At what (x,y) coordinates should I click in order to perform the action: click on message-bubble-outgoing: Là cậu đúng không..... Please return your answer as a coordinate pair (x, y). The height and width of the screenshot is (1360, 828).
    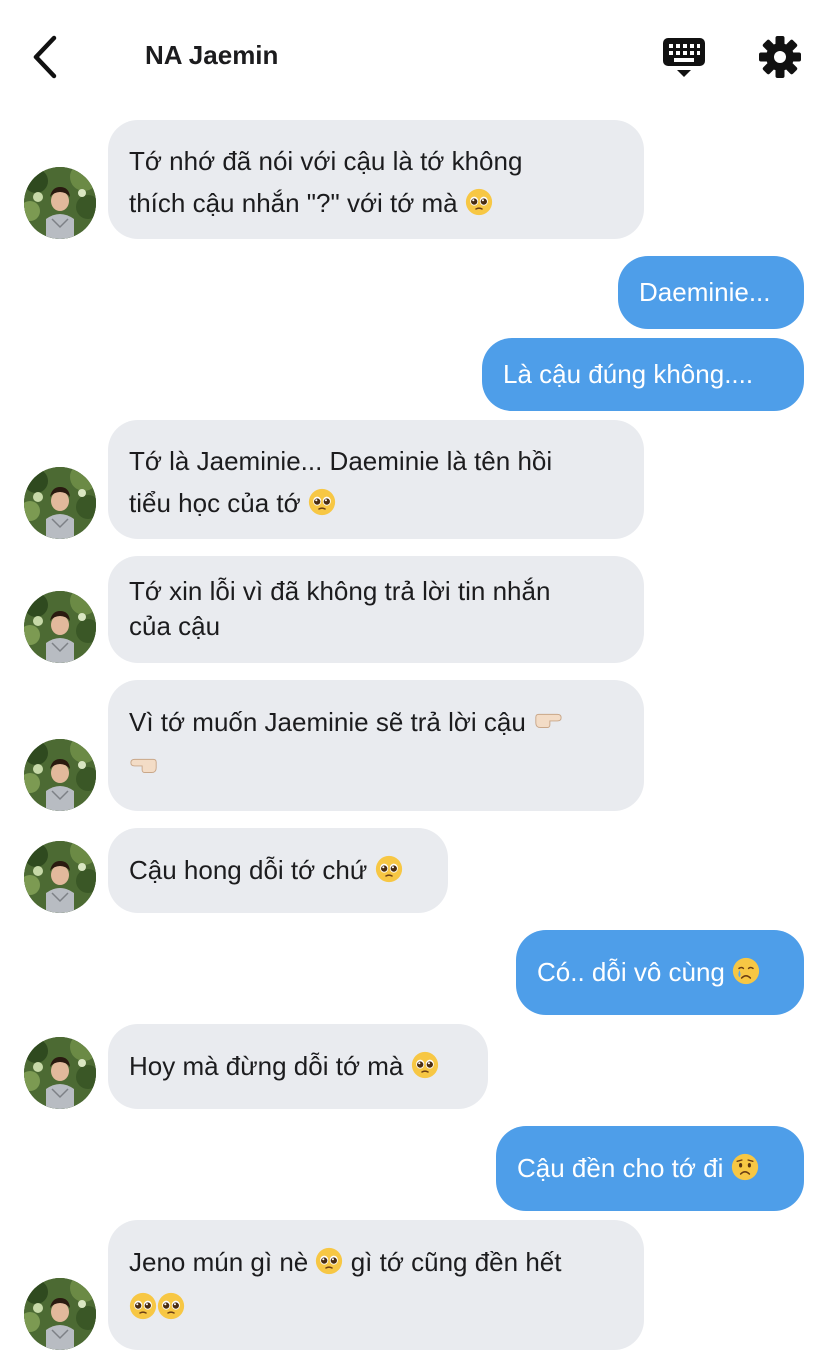
    Looking at the image, I should click on (643, 374).